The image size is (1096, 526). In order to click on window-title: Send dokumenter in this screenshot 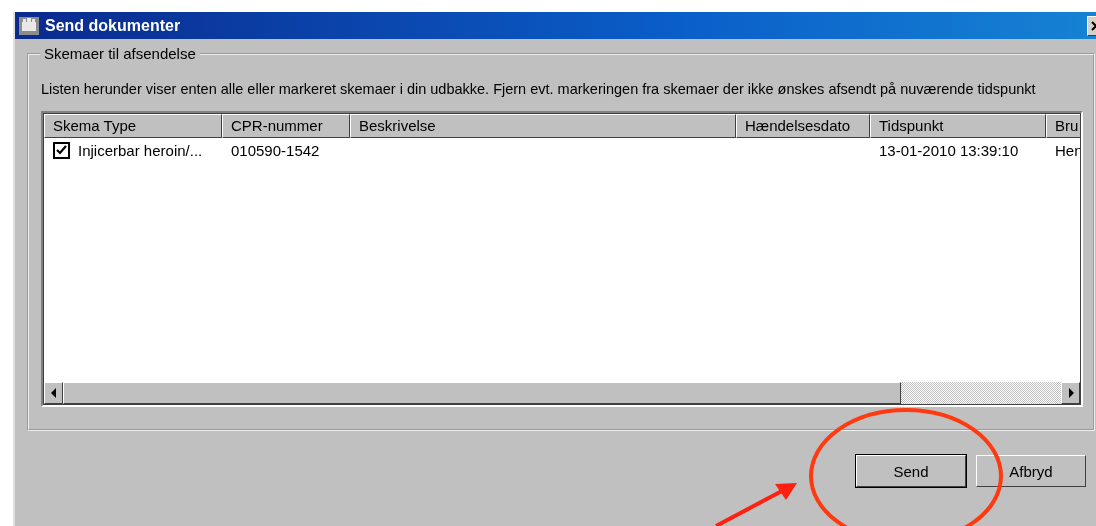, I will do `click(113, 25)`.